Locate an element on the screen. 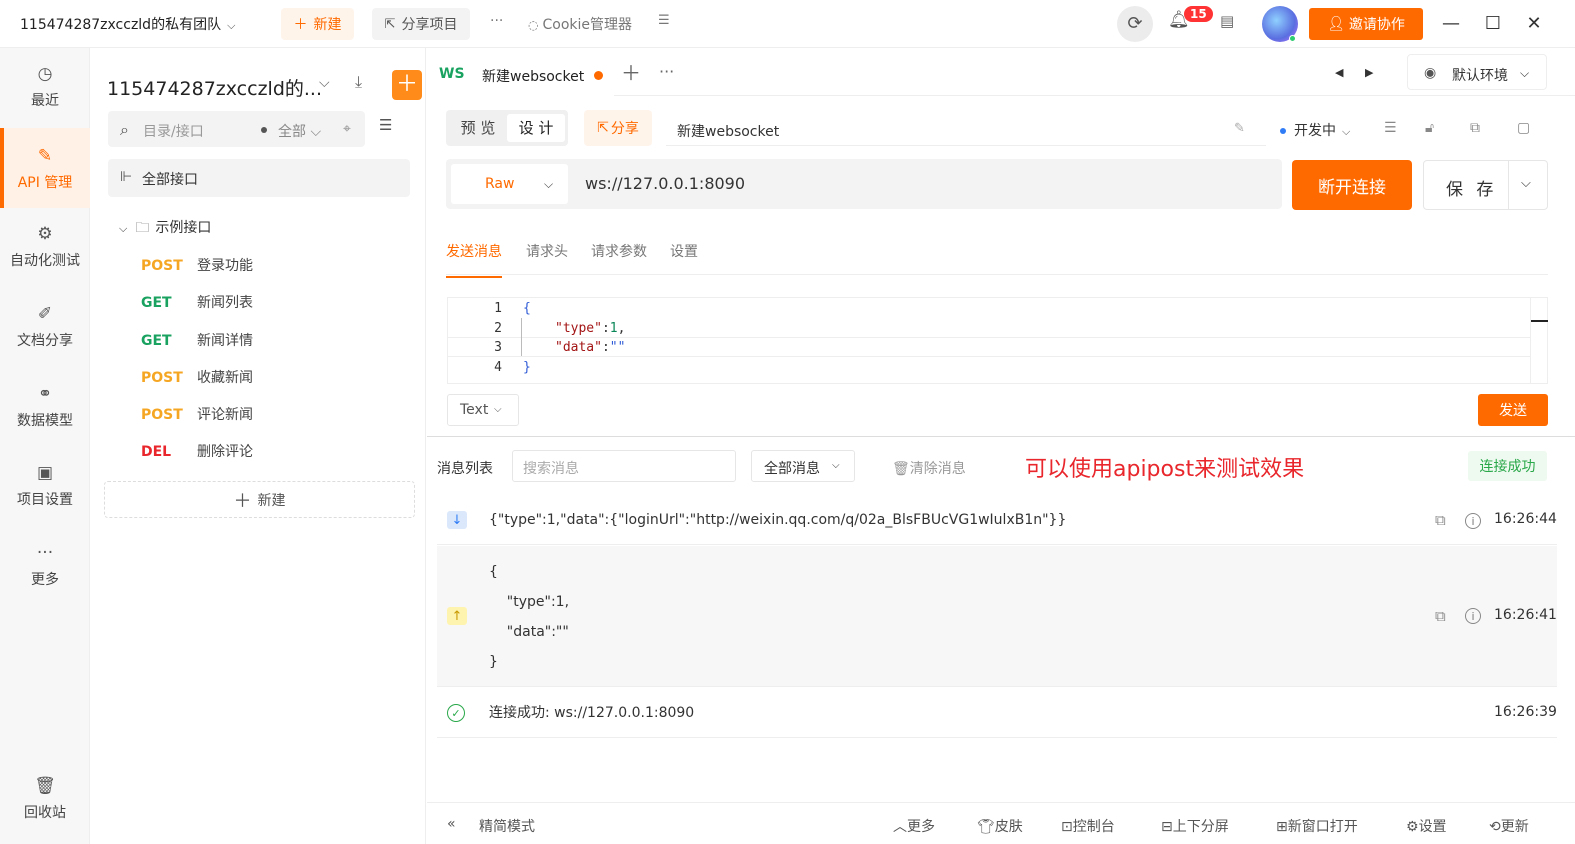 Image resolution: width=1575 pixels, height=844 pixels. nav-item-model: ⚭ 数据模型 is located at coordinates (45, 414).